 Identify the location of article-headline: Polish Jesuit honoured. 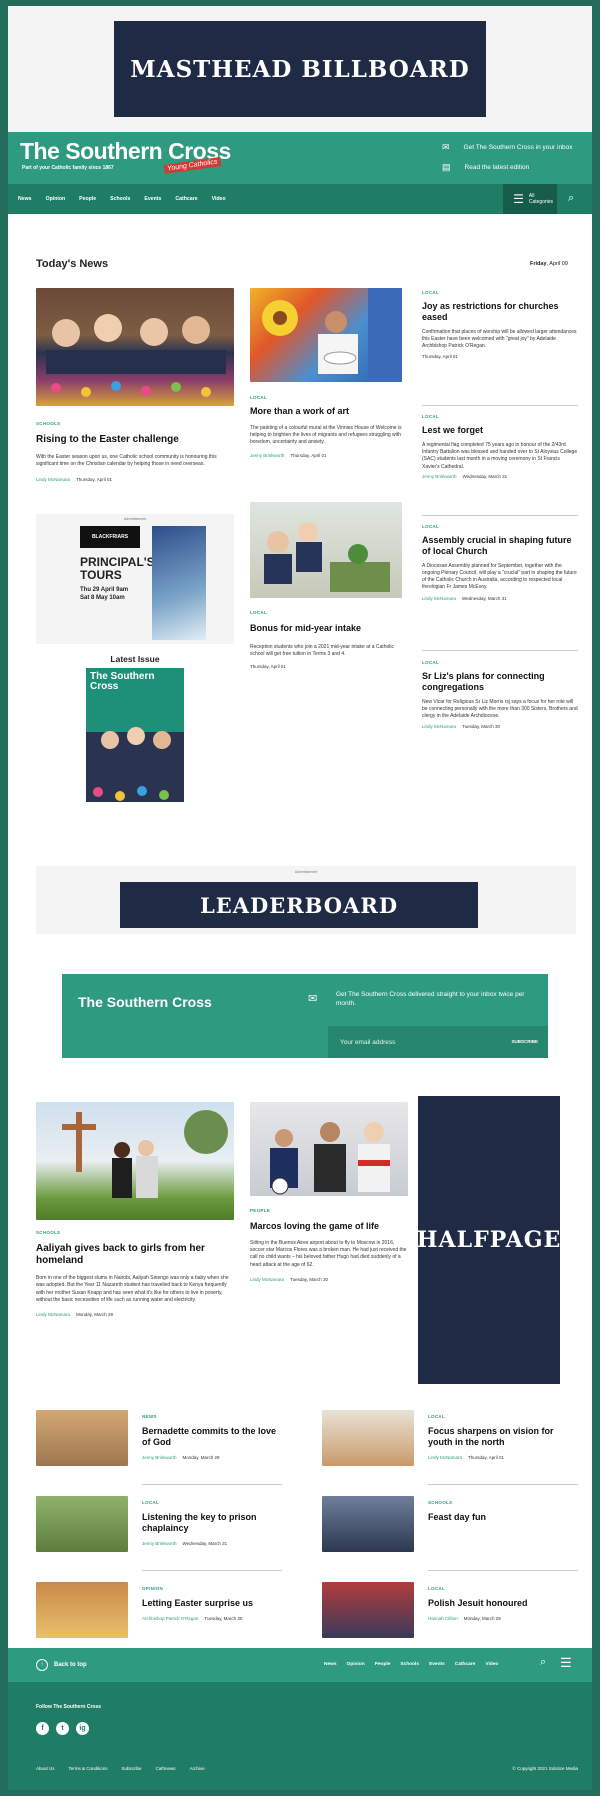
(503, 1603).